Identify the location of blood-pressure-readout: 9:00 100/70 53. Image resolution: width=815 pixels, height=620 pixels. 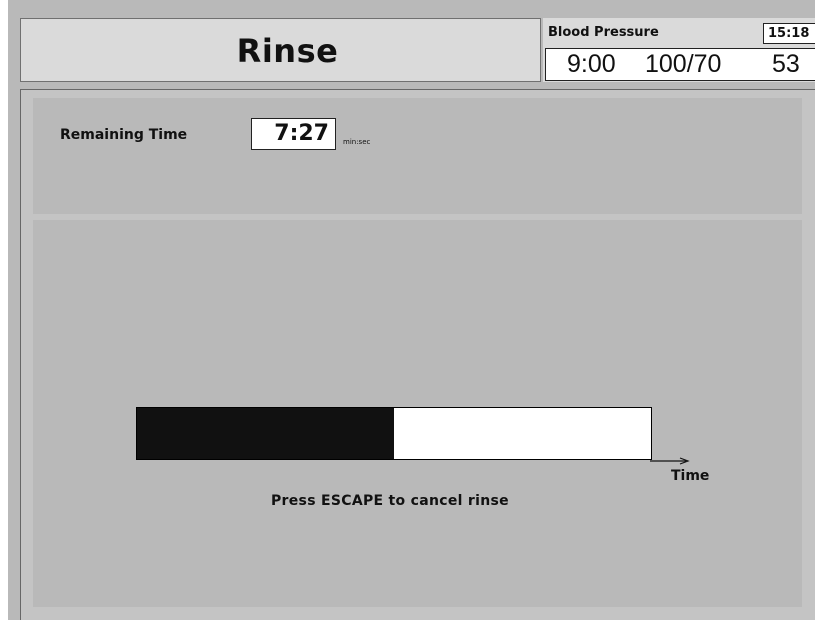
(680, 64).